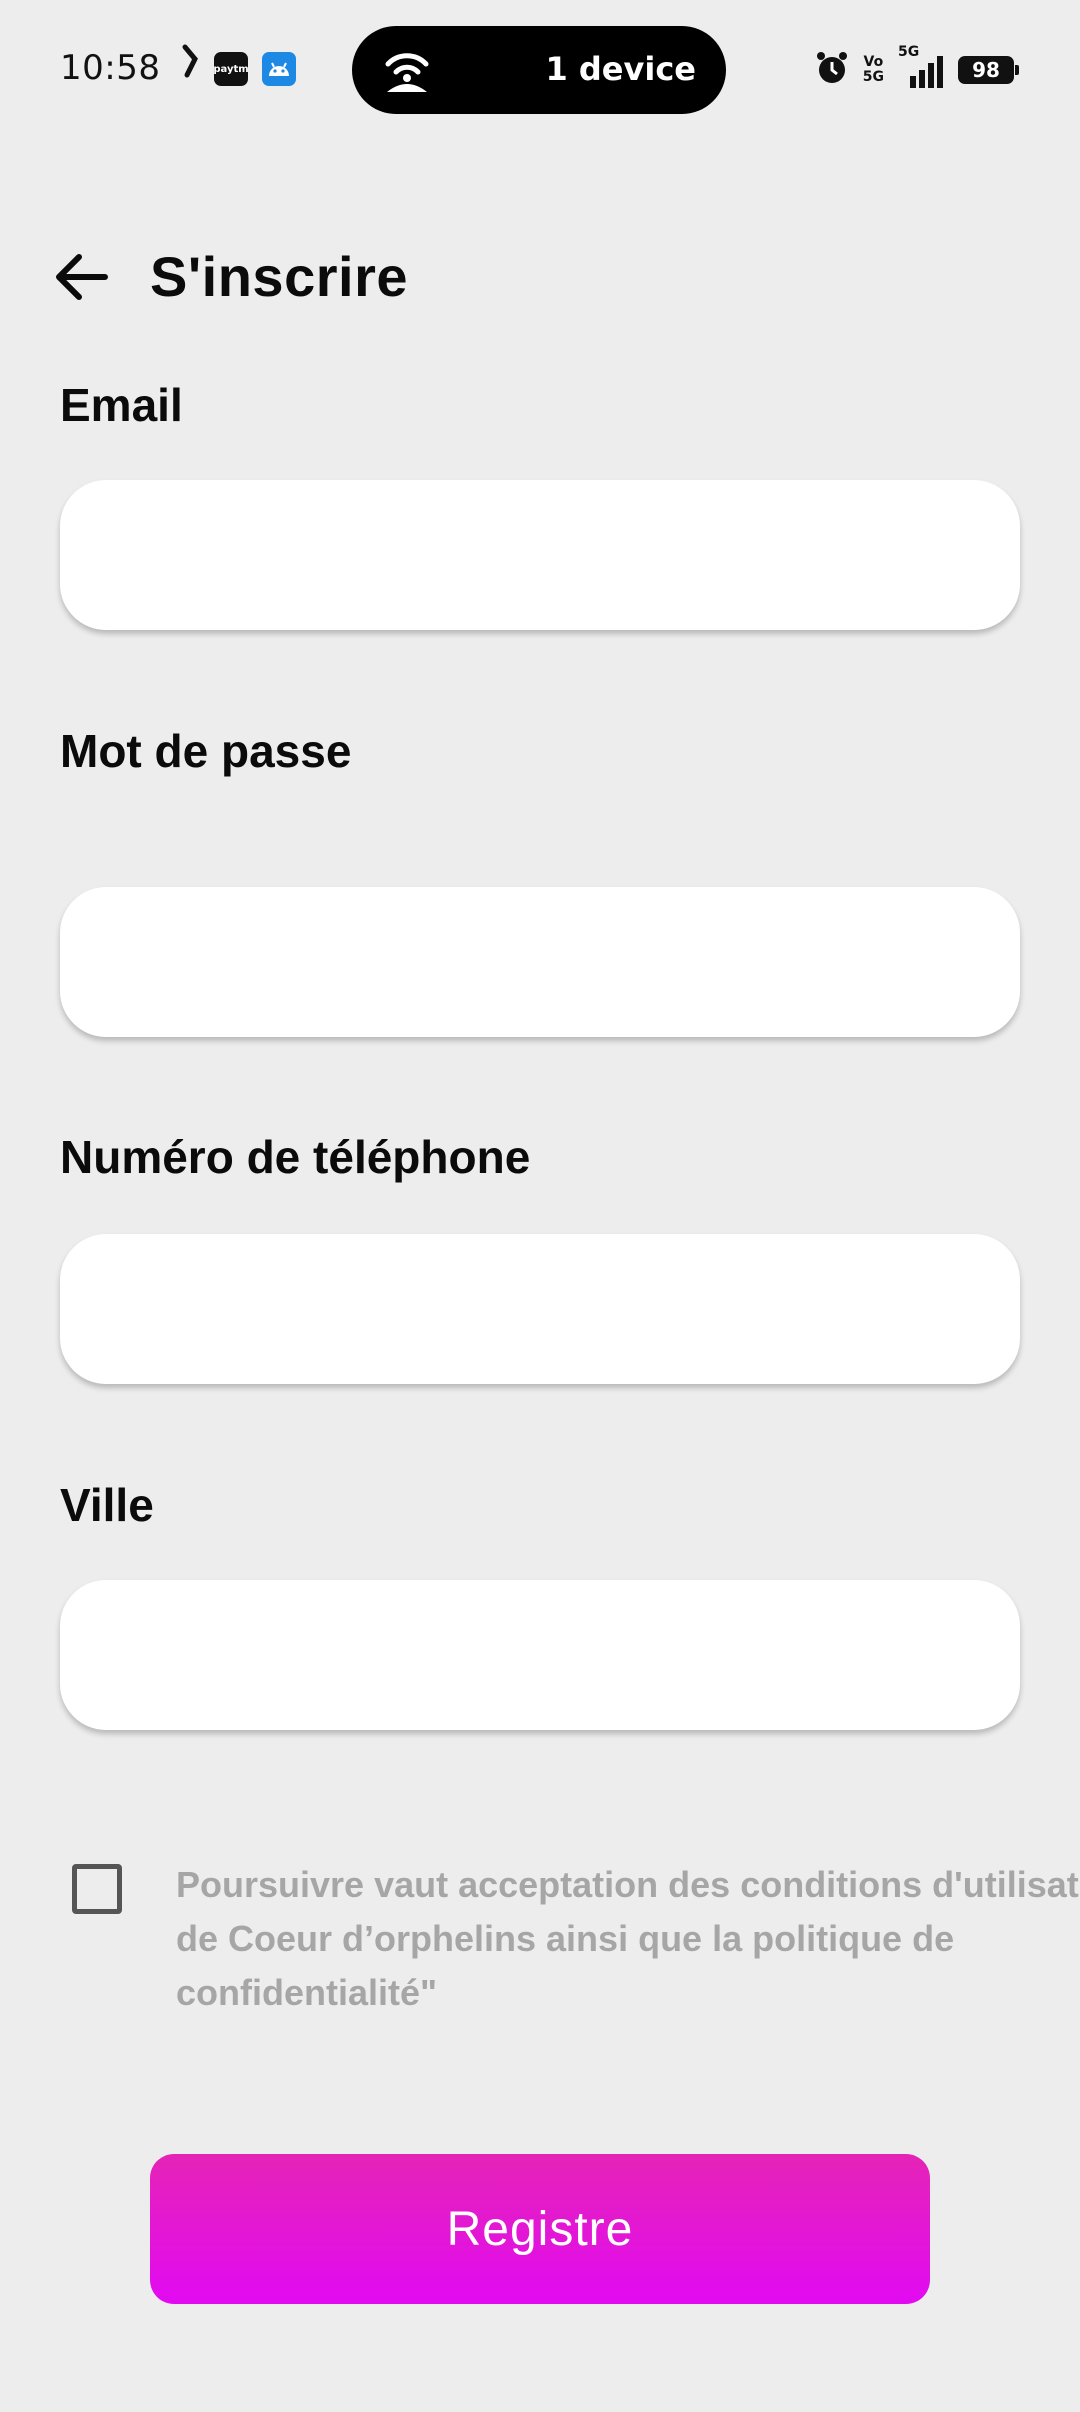  I want to click on status-bar: 10:58 paytm 1 device Vo 5G 5G 98, so click(540, 70).